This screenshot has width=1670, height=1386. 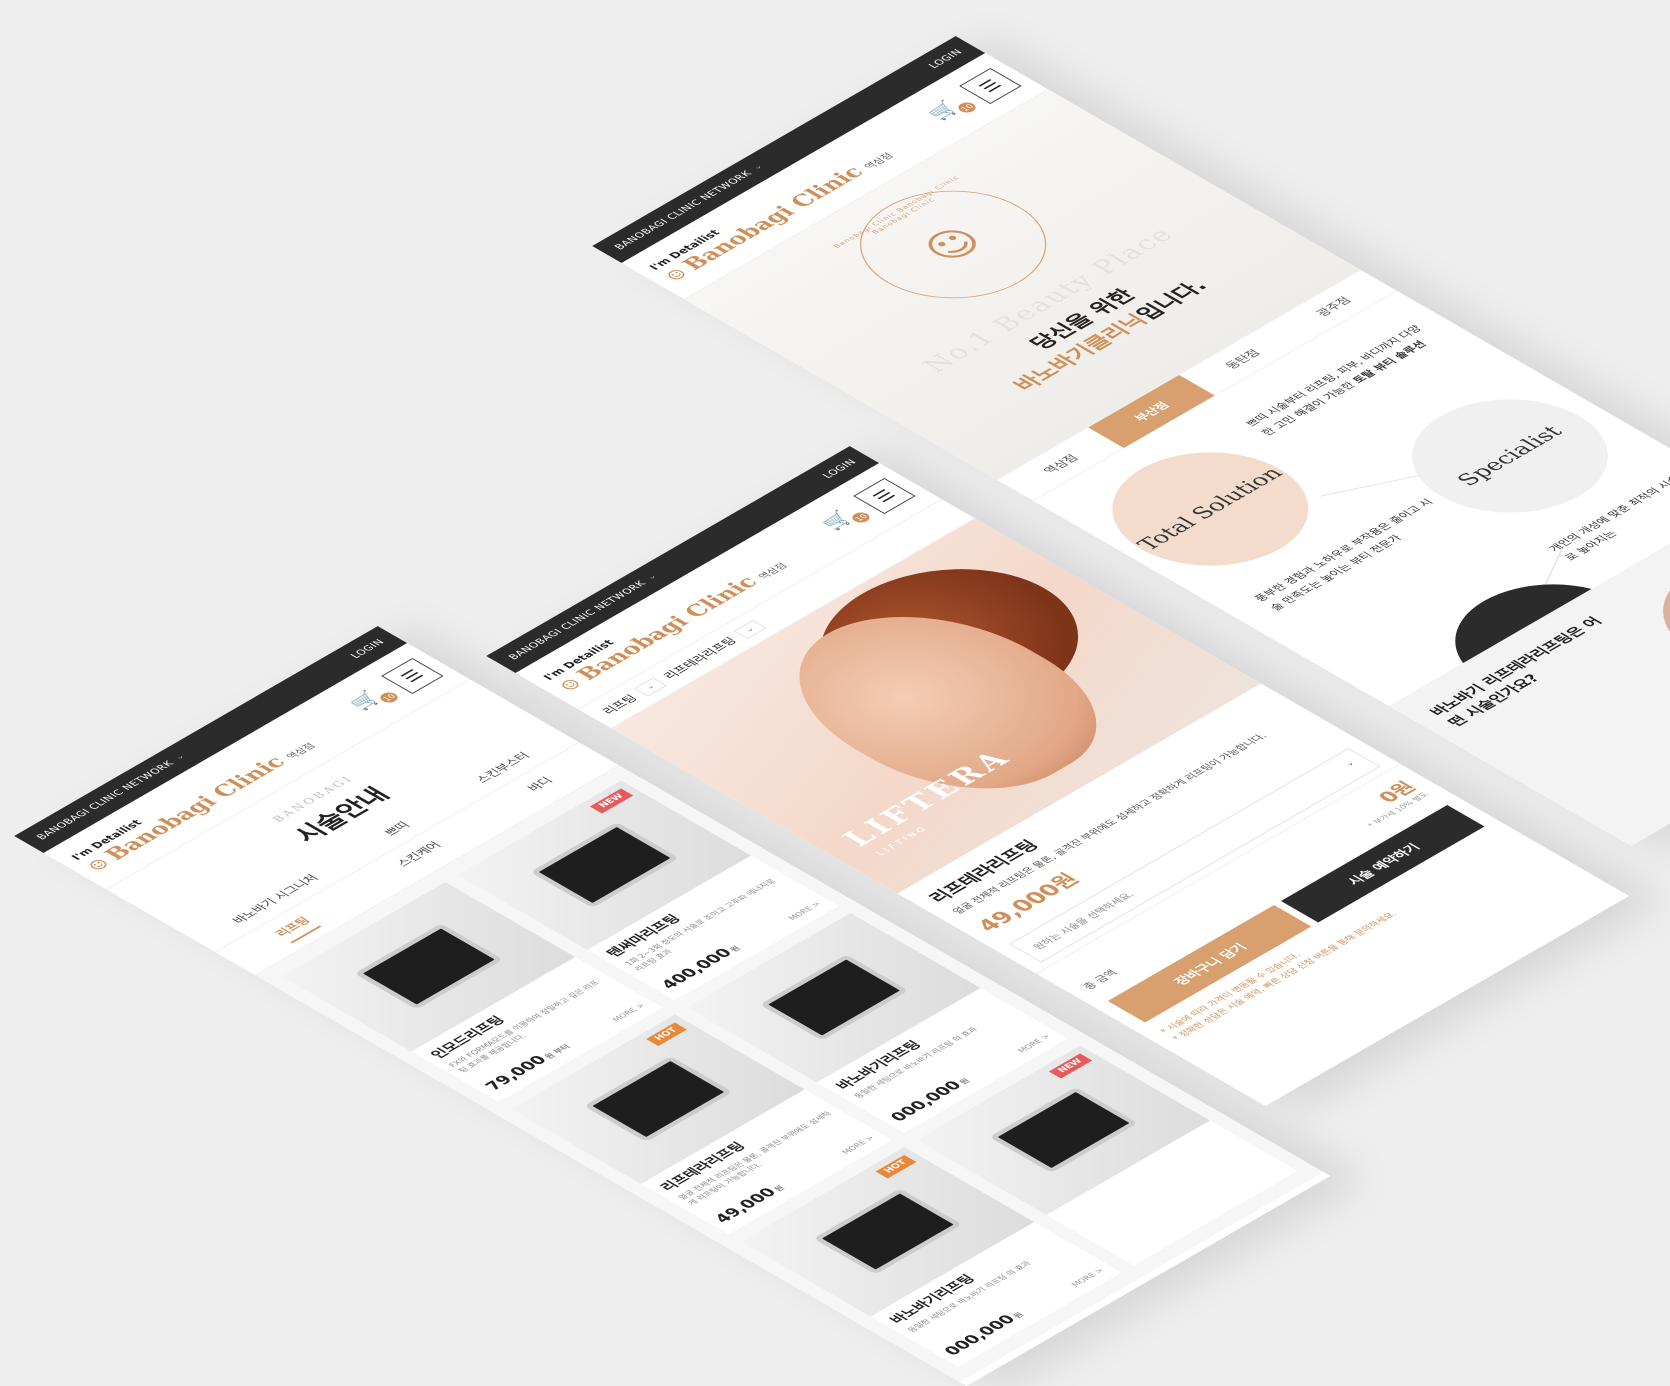 I want to click on breadcrumb-category: 리프팅, so click(x=619, y=704).